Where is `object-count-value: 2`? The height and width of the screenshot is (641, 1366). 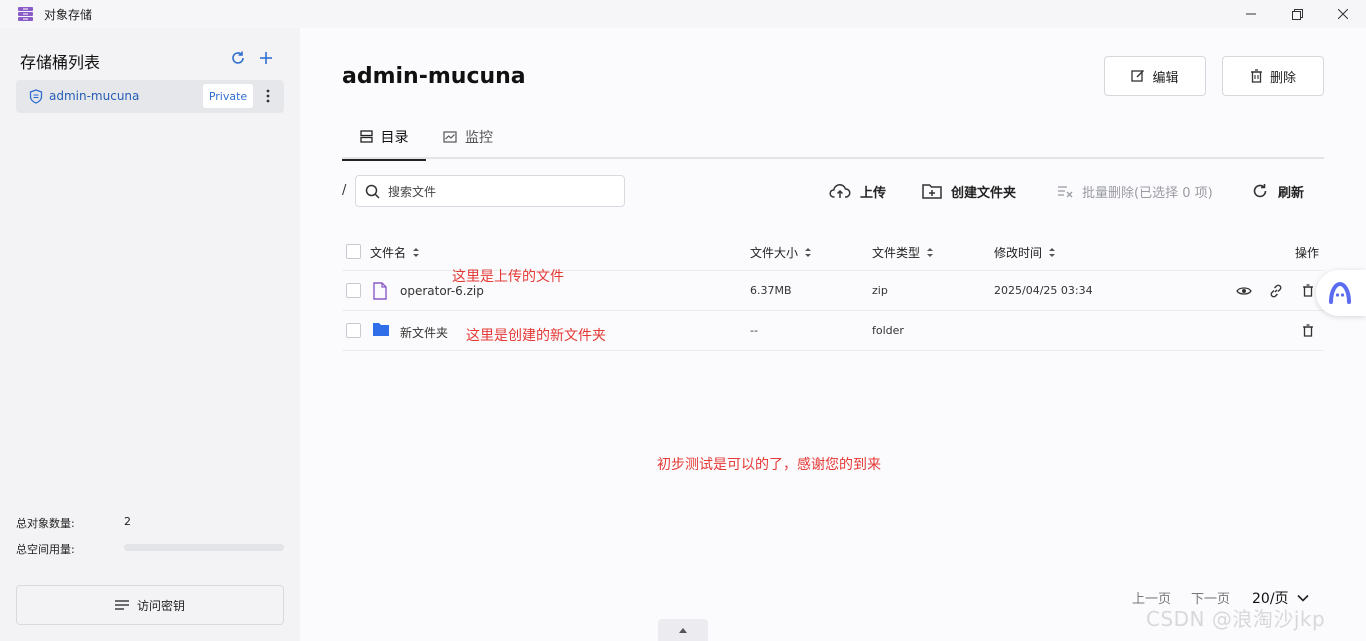
object-count-value: 2 is located at coordinates (127, 521).